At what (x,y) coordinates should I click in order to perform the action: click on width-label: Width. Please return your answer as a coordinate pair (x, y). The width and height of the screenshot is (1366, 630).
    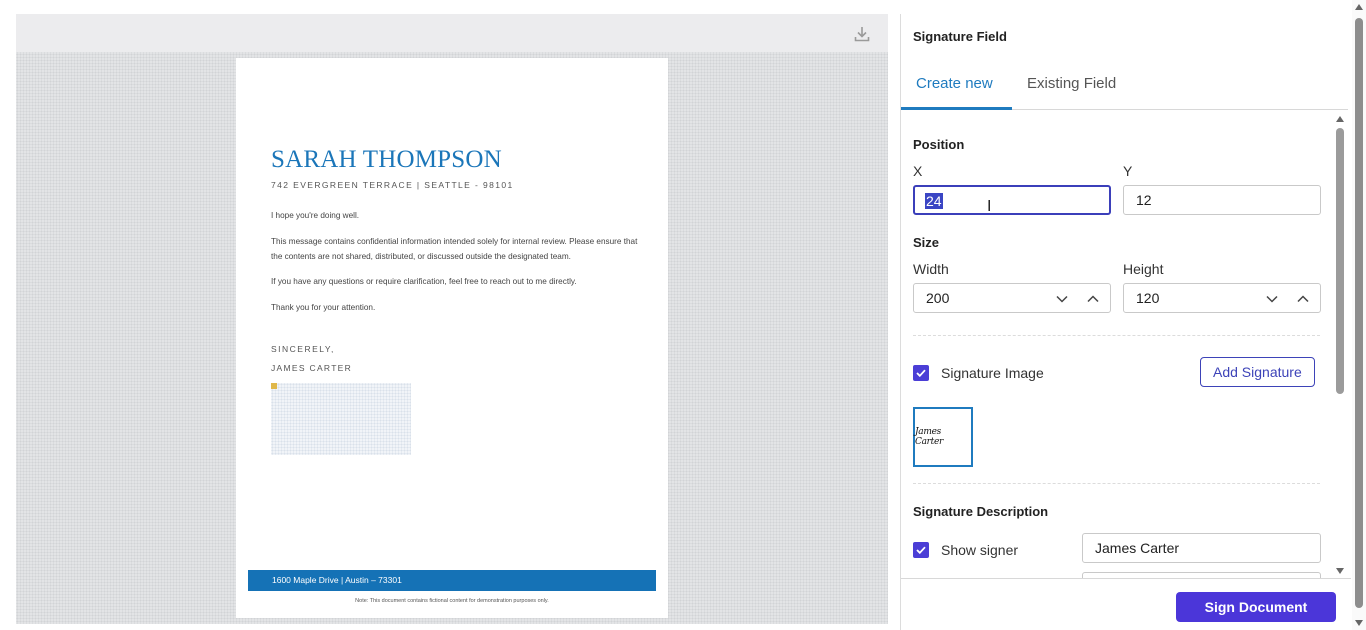
    Looking at the image, I should click on (931, 269).